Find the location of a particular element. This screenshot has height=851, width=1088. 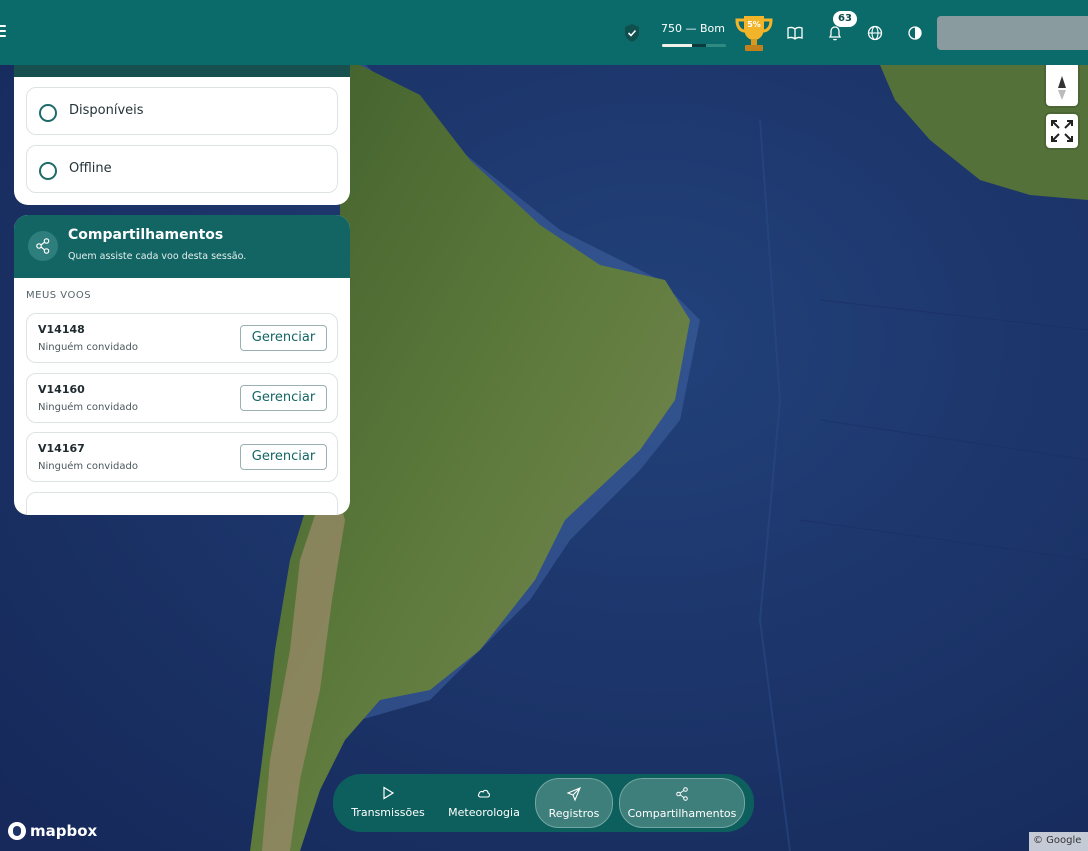

nav-label: Registros is located at coordinates (574, 813).